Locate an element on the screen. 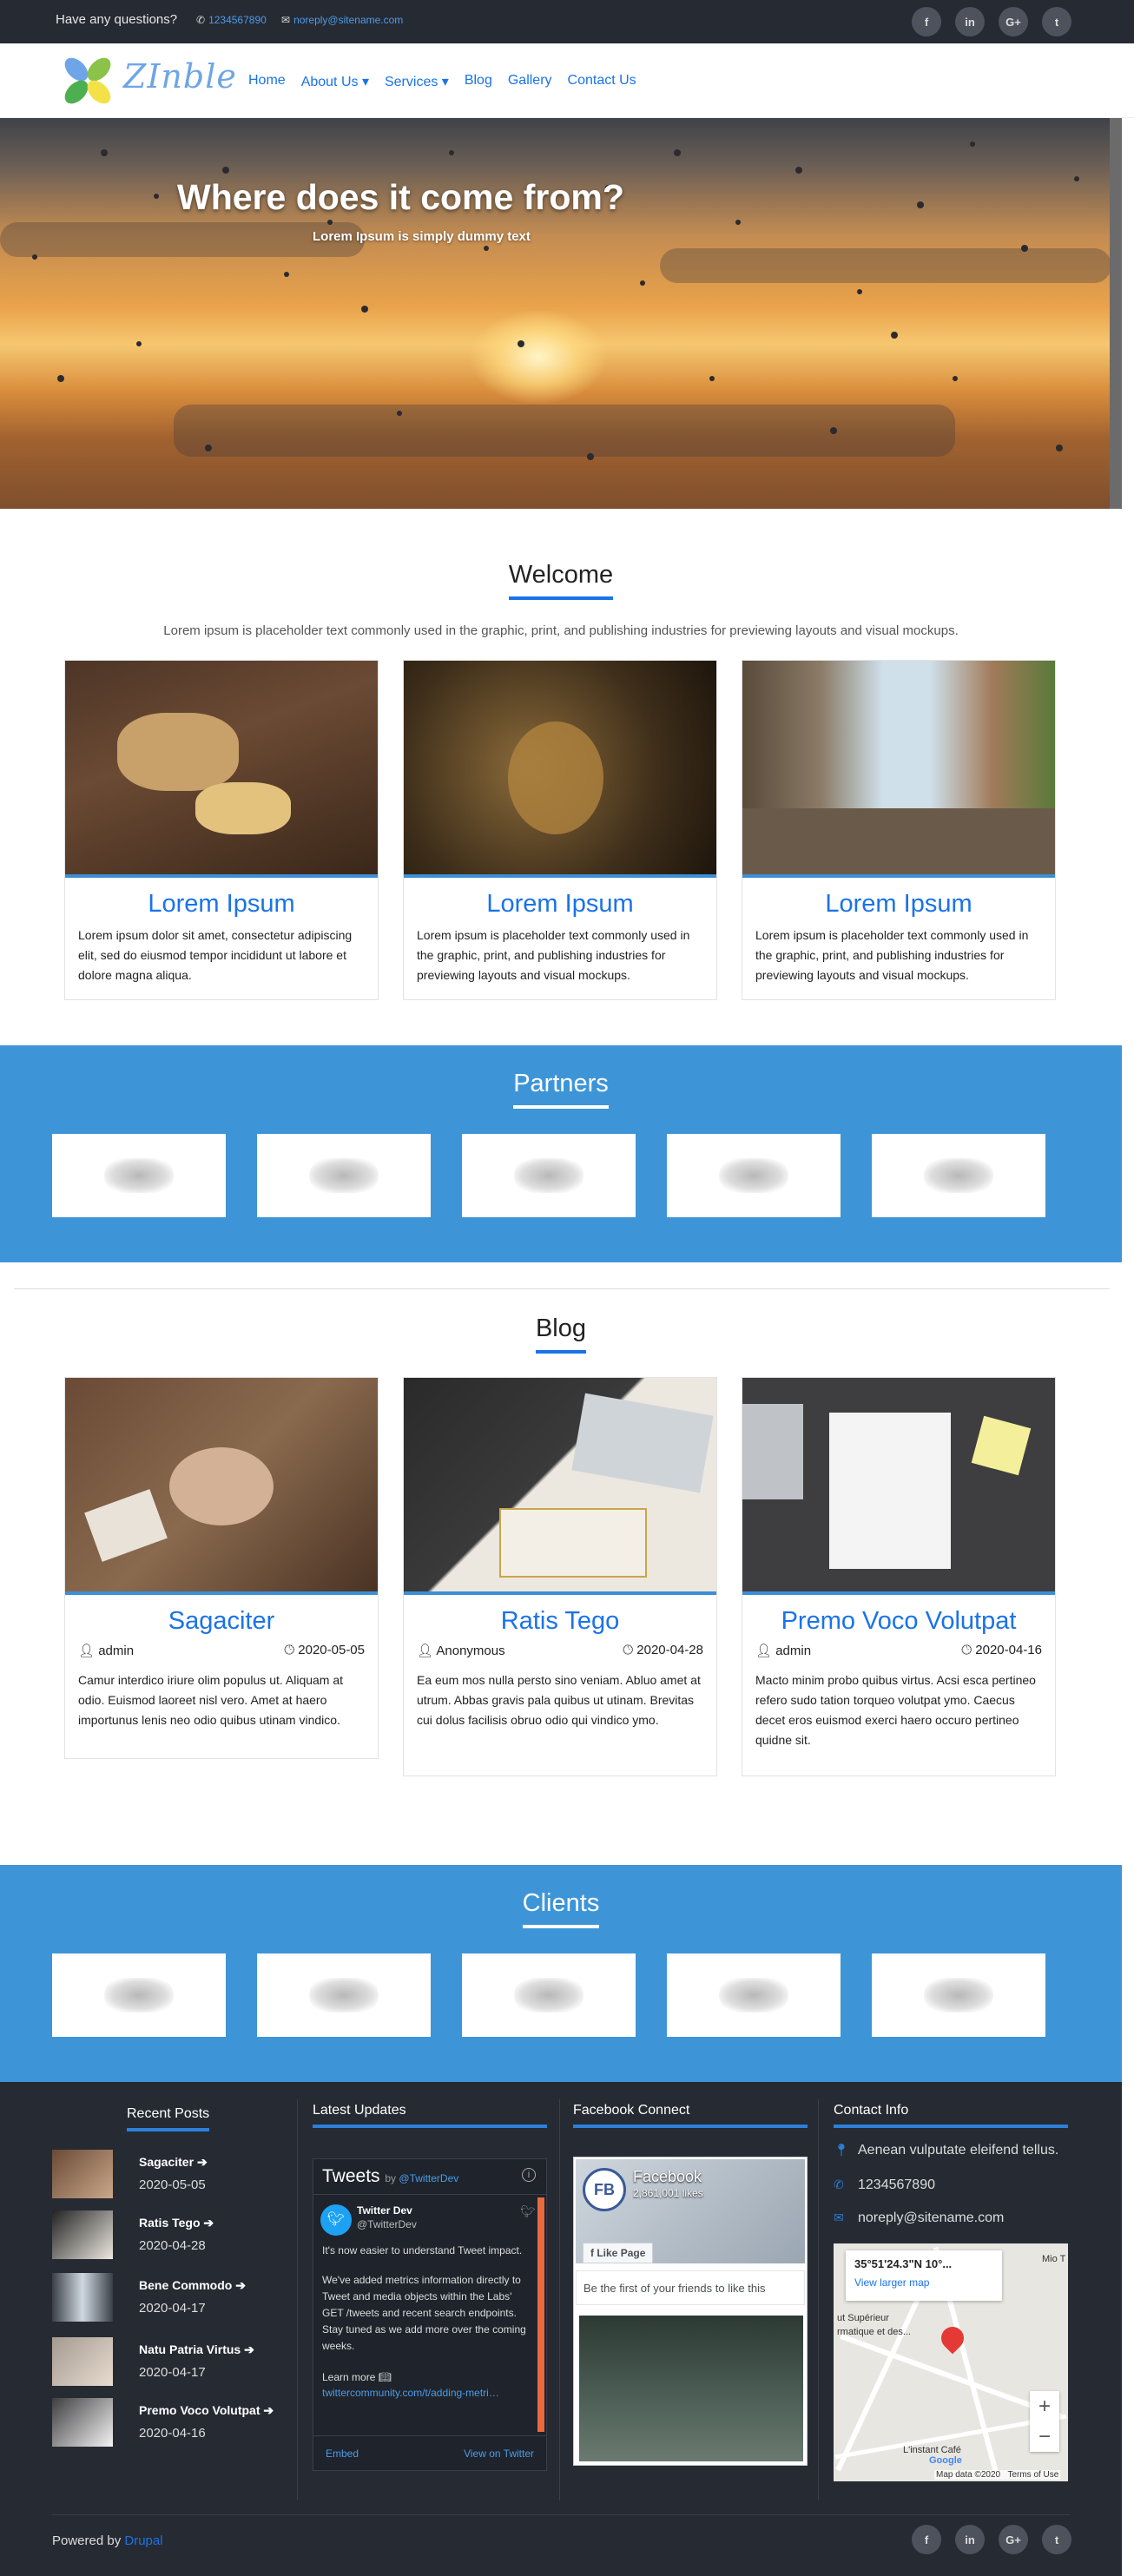  like-page-button: f Like Page is located at coordinates (619, 2253).